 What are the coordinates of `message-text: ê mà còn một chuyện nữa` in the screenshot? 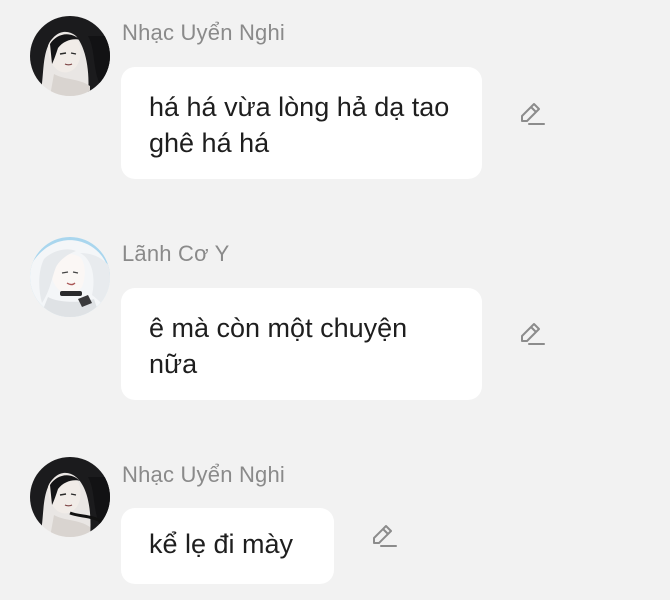 It's located at (278, 346).